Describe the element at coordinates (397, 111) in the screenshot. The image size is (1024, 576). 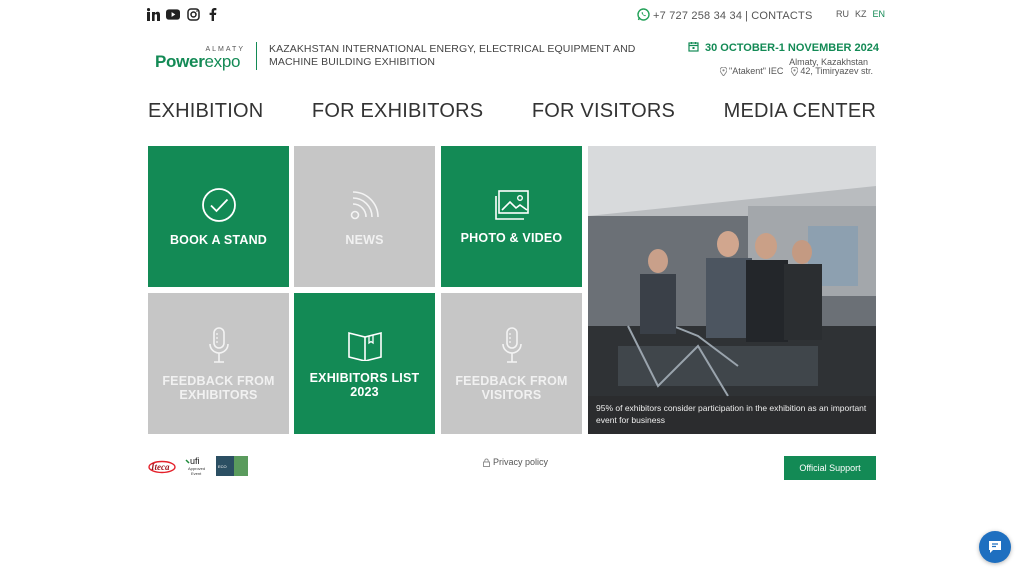
I see `nav-for-exhibitors: FOR EXHIBITORS` at that location.